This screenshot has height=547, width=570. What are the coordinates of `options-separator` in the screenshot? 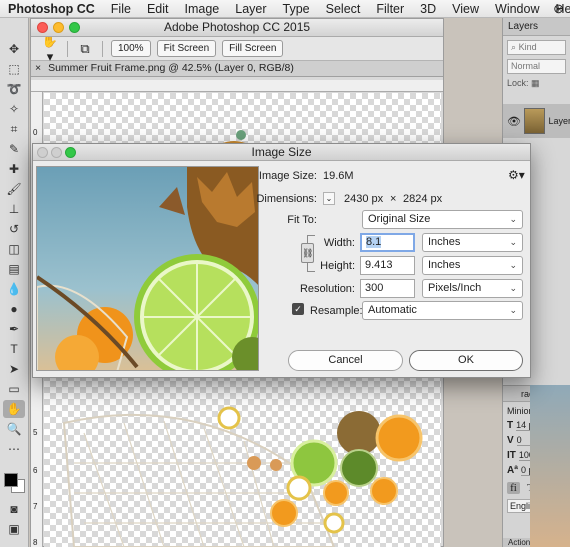 It's located at (67, 48).